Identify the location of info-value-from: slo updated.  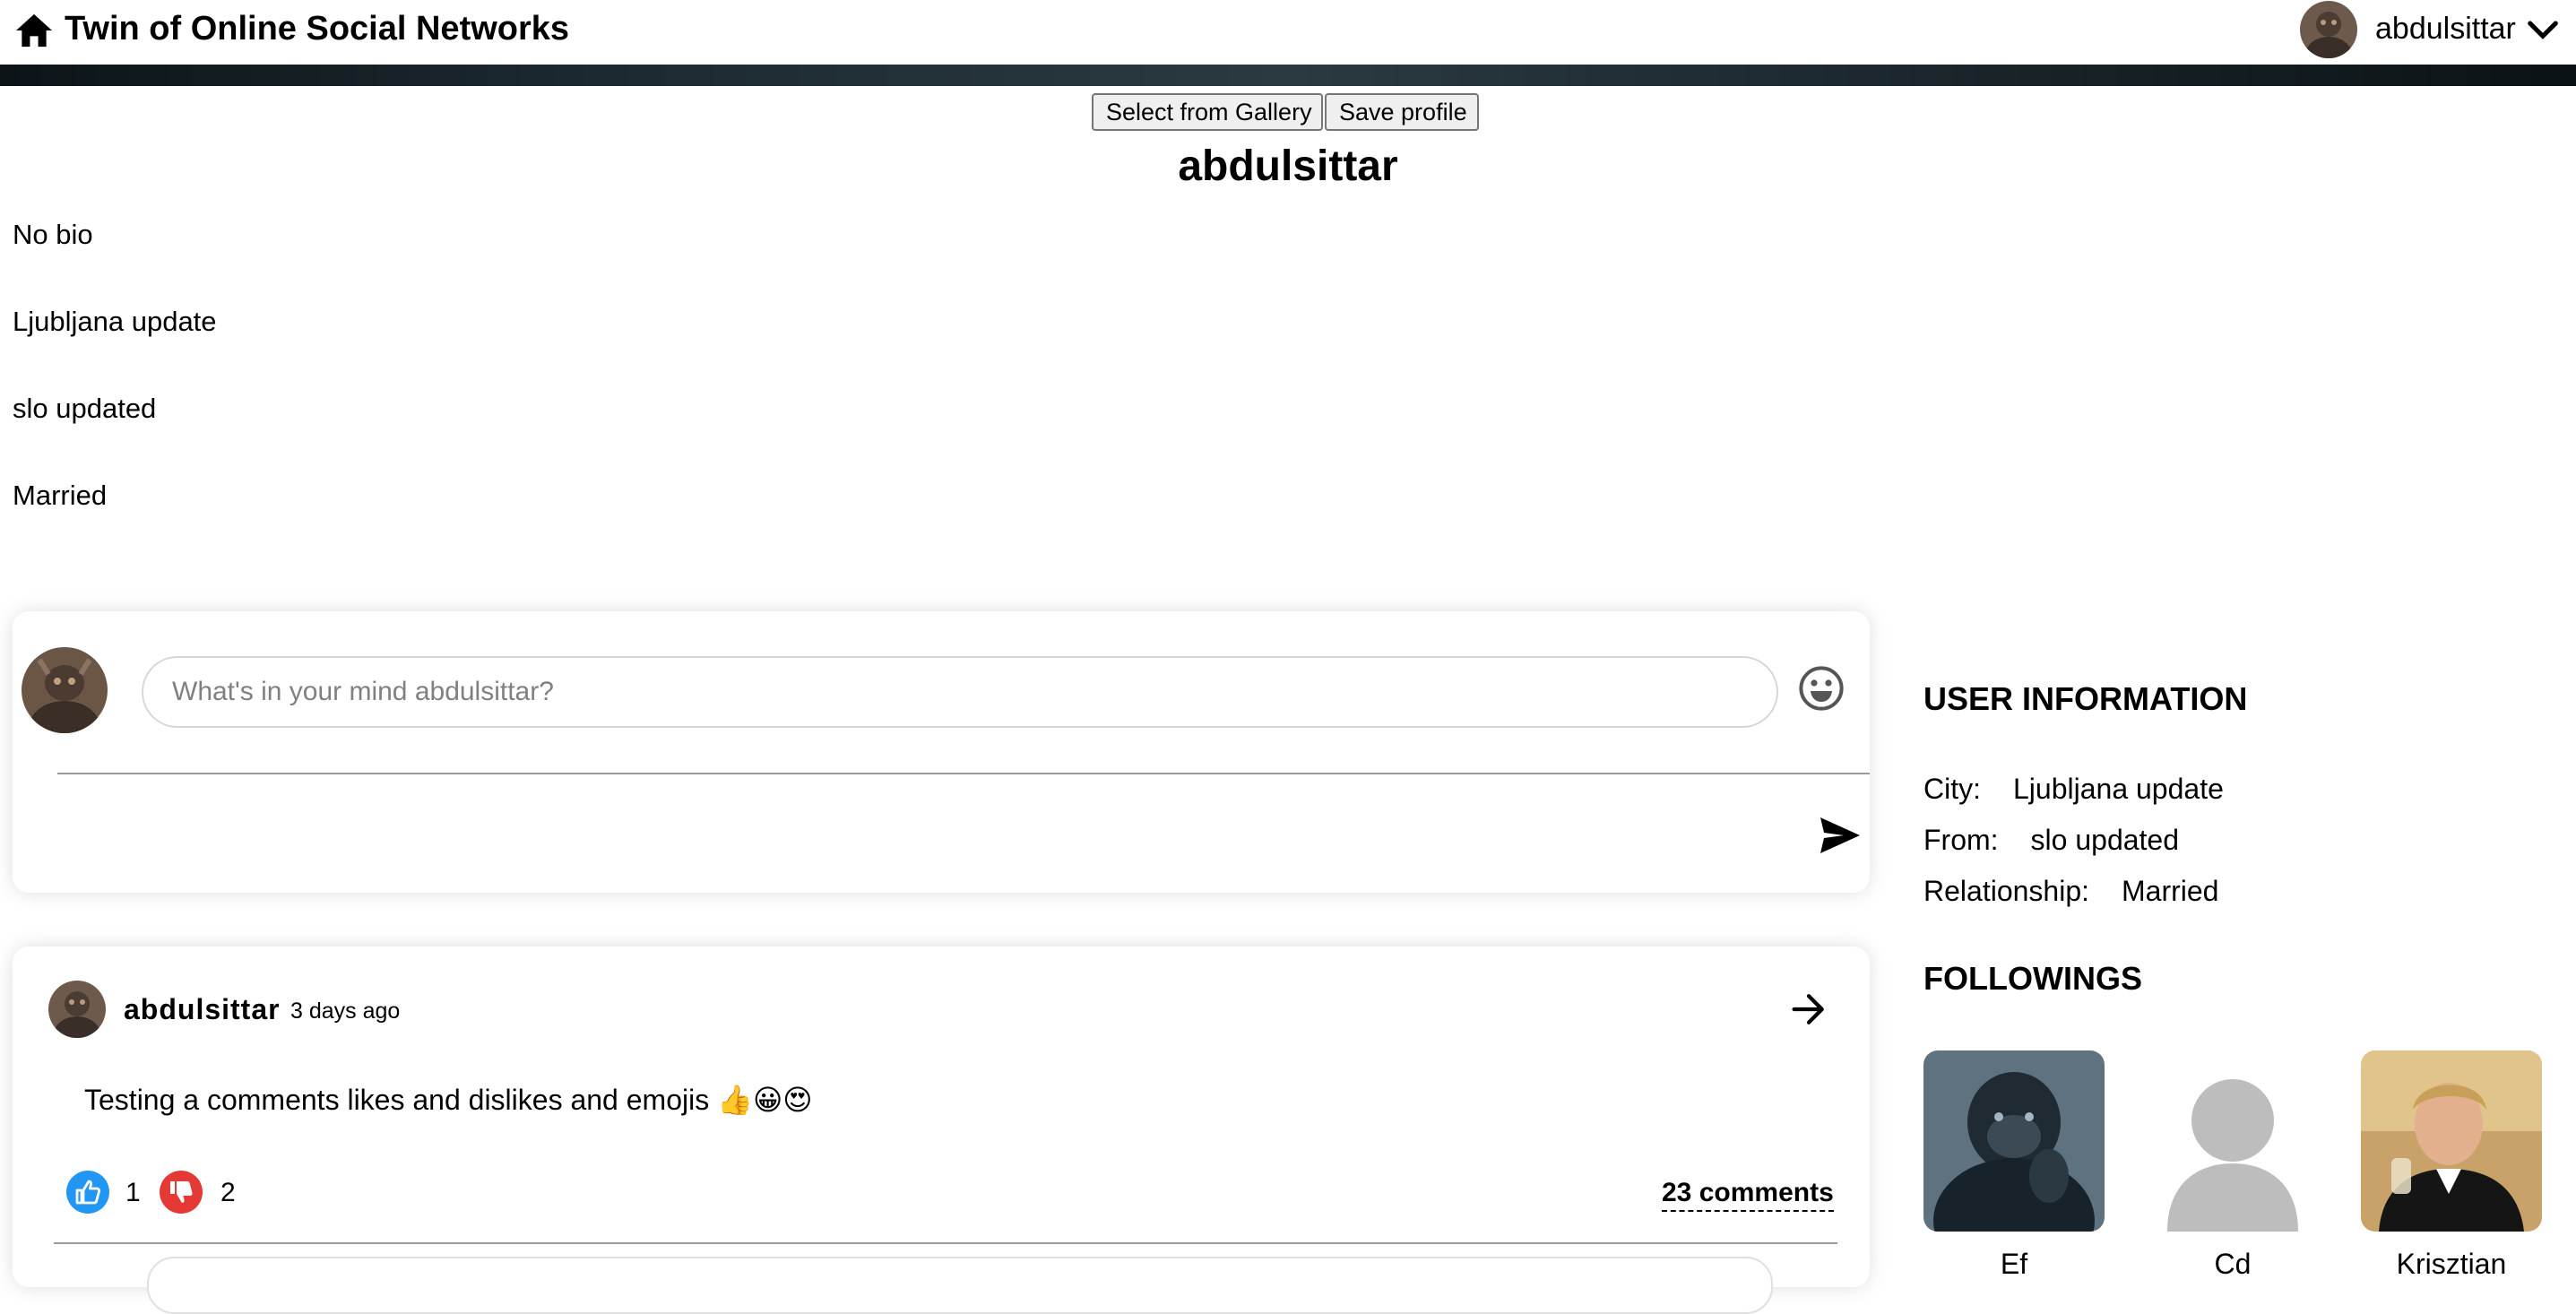
(2105, 840).